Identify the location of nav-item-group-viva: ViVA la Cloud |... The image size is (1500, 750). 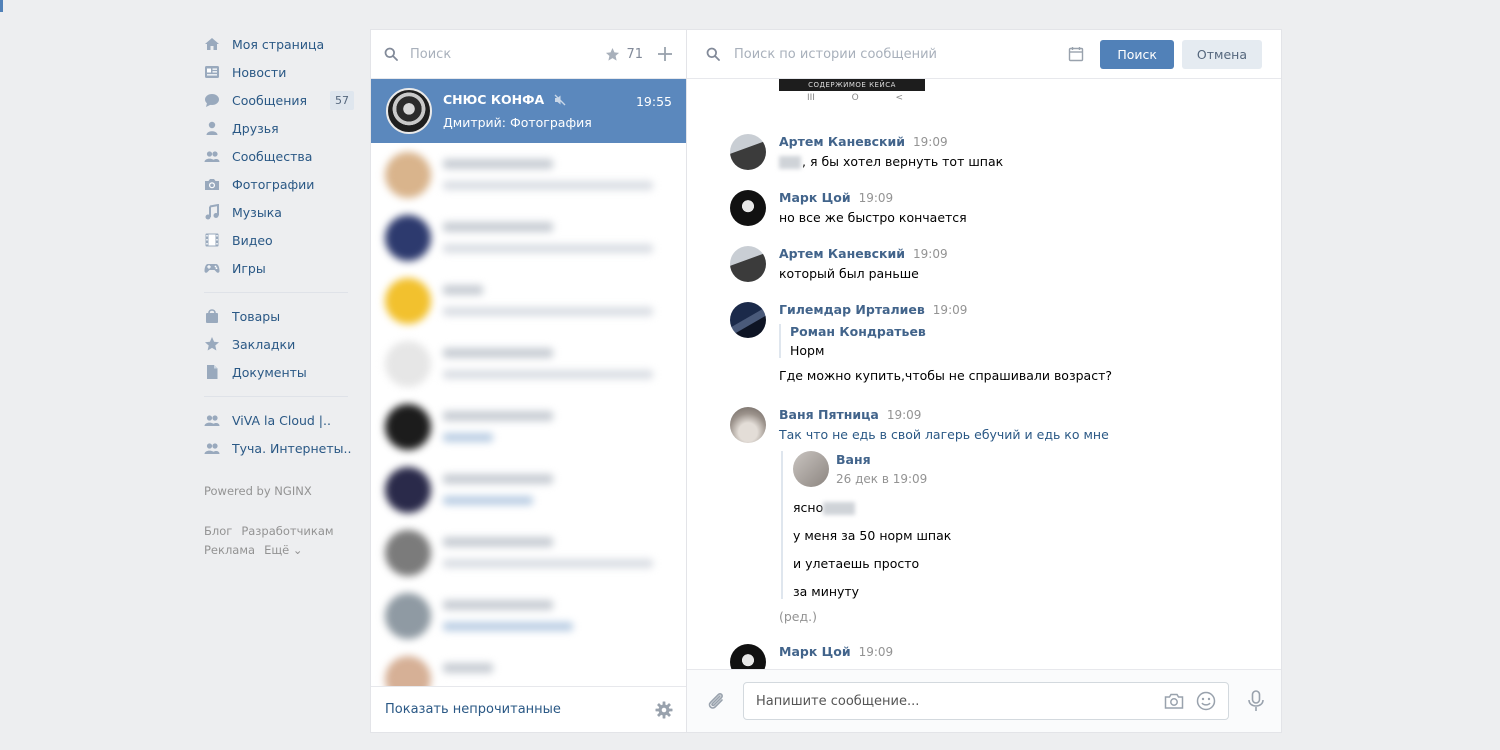
(279, 420).